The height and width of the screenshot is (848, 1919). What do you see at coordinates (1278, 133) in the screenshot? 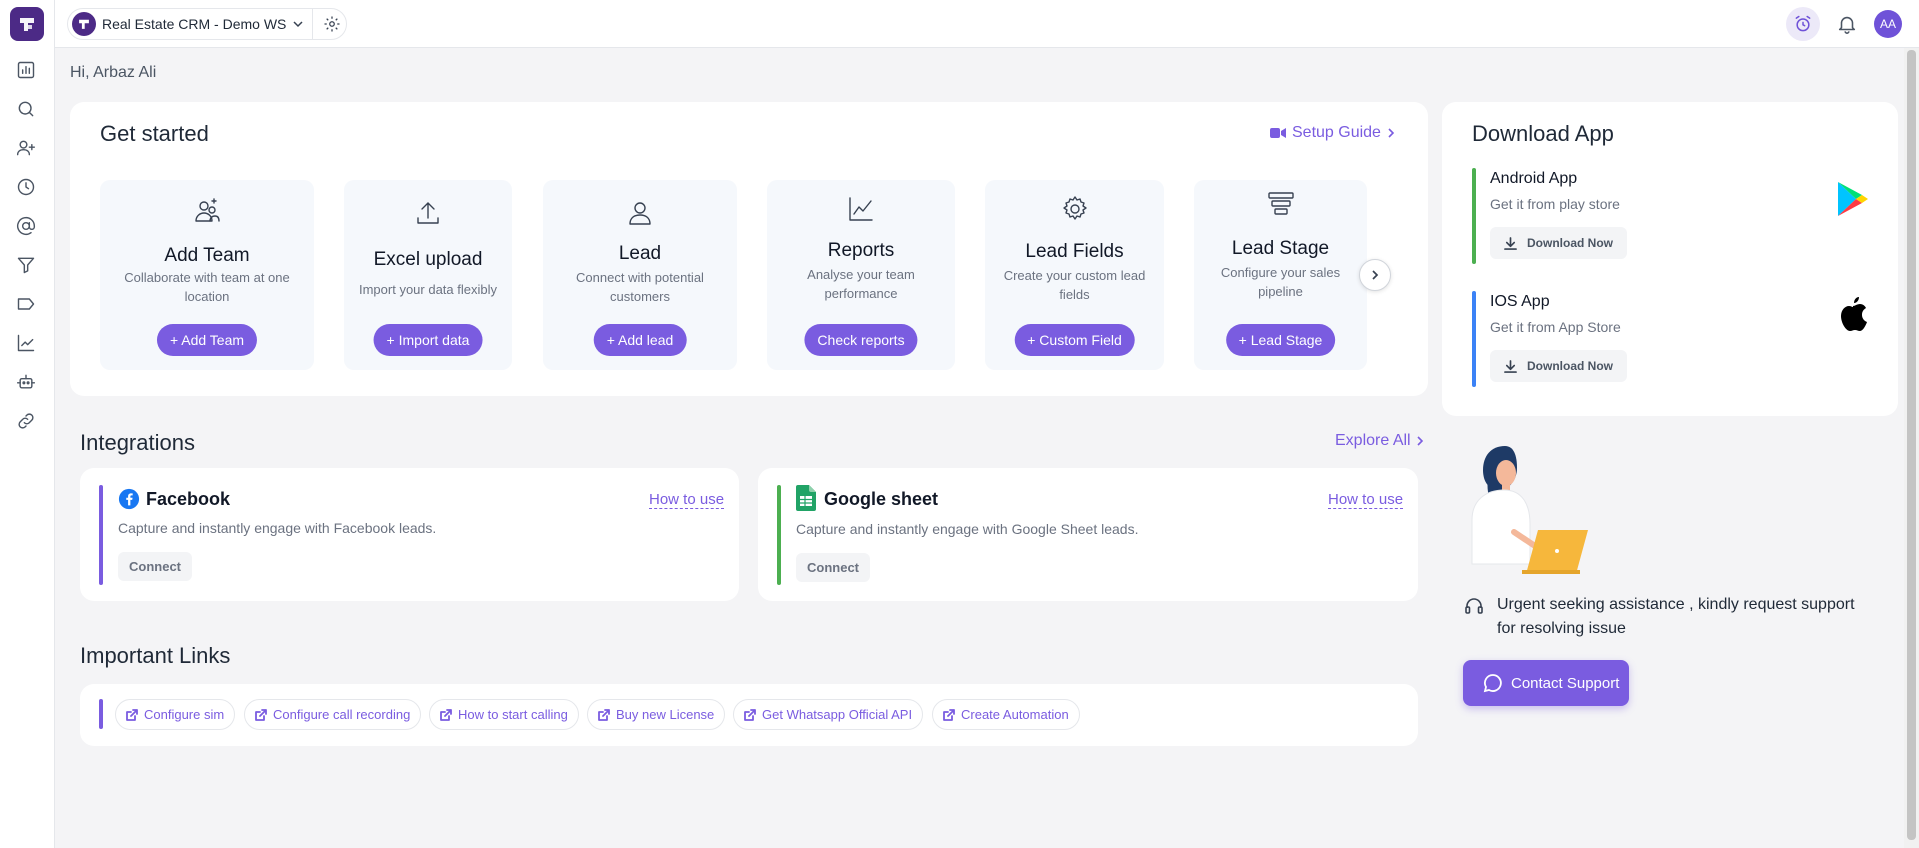
I see `video-camera-icon` at bounding box center [1278, 133].